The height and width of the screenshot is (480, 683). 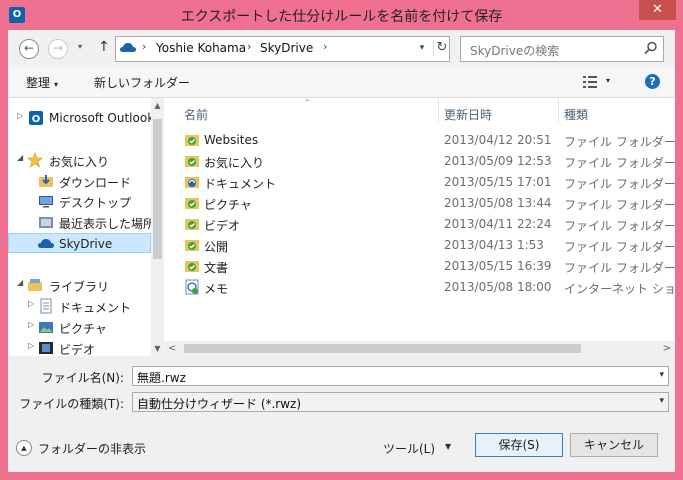 What do you see at coordinates (128, 47) in the screenshot?
I see `skydrive-cloud-icon` at bounding box center [128, 47].